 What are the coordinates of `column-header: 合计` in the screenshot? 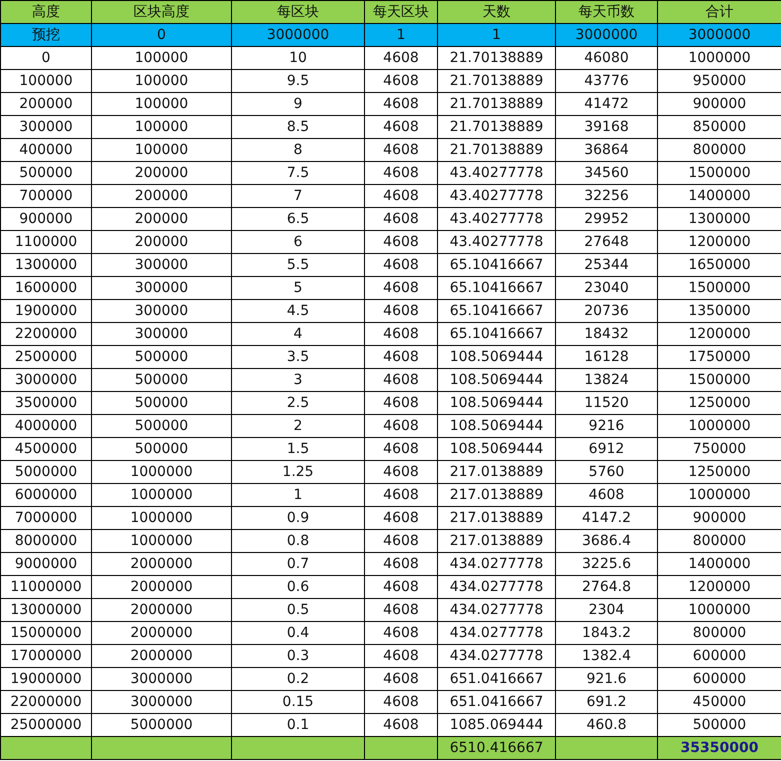 It's located at (719, 12).